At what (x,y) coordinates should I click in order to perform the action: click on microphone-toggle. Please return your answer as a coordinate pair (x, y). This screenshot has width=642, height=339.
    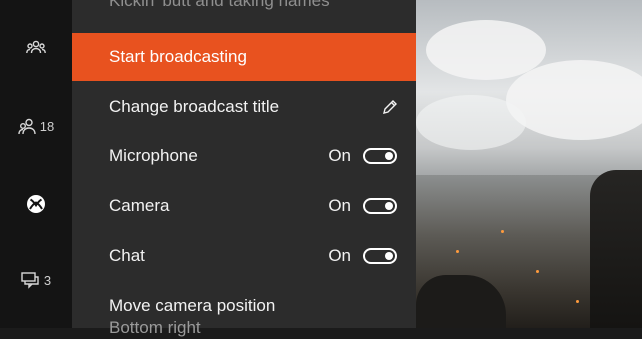
    Looking at the image, I should click on (380, 156).